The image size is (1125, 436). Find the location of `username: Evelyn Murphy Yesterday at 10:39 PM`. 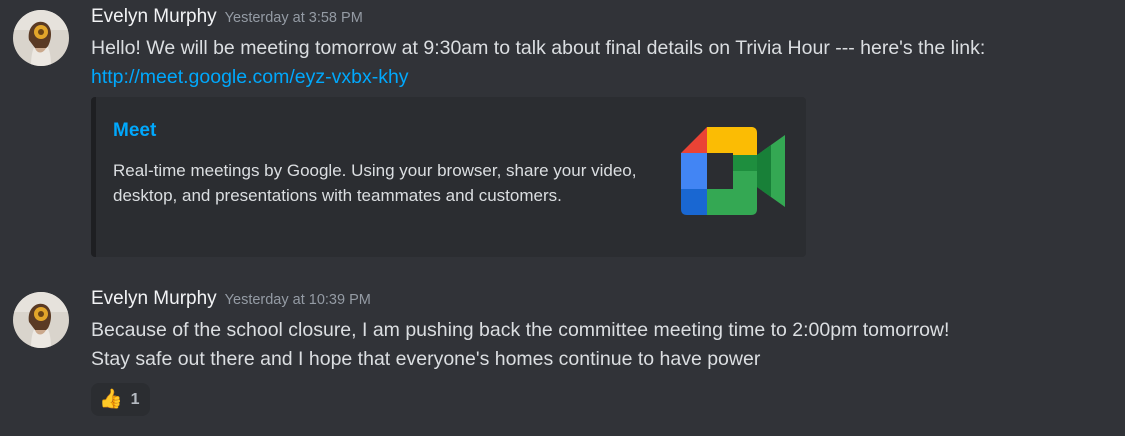

username: Evelyn Murphy Yesterday at 10:39 PM is located at coordinates (231, 299).